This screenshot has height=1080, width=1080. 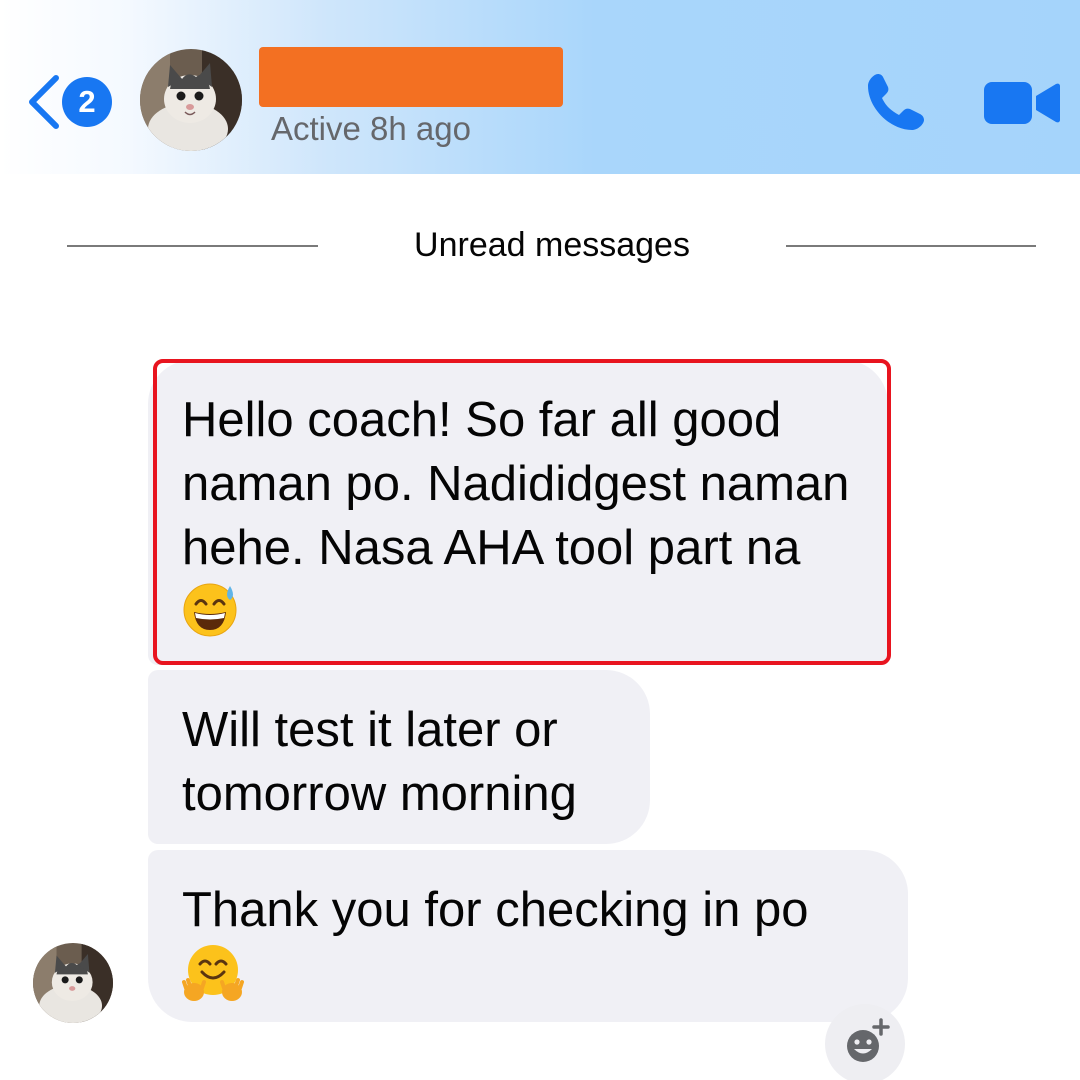 What do you see at coordinates (411, 77) in the screenshot?
I see `contact-name-redacted` at bounding box center [411, 77].